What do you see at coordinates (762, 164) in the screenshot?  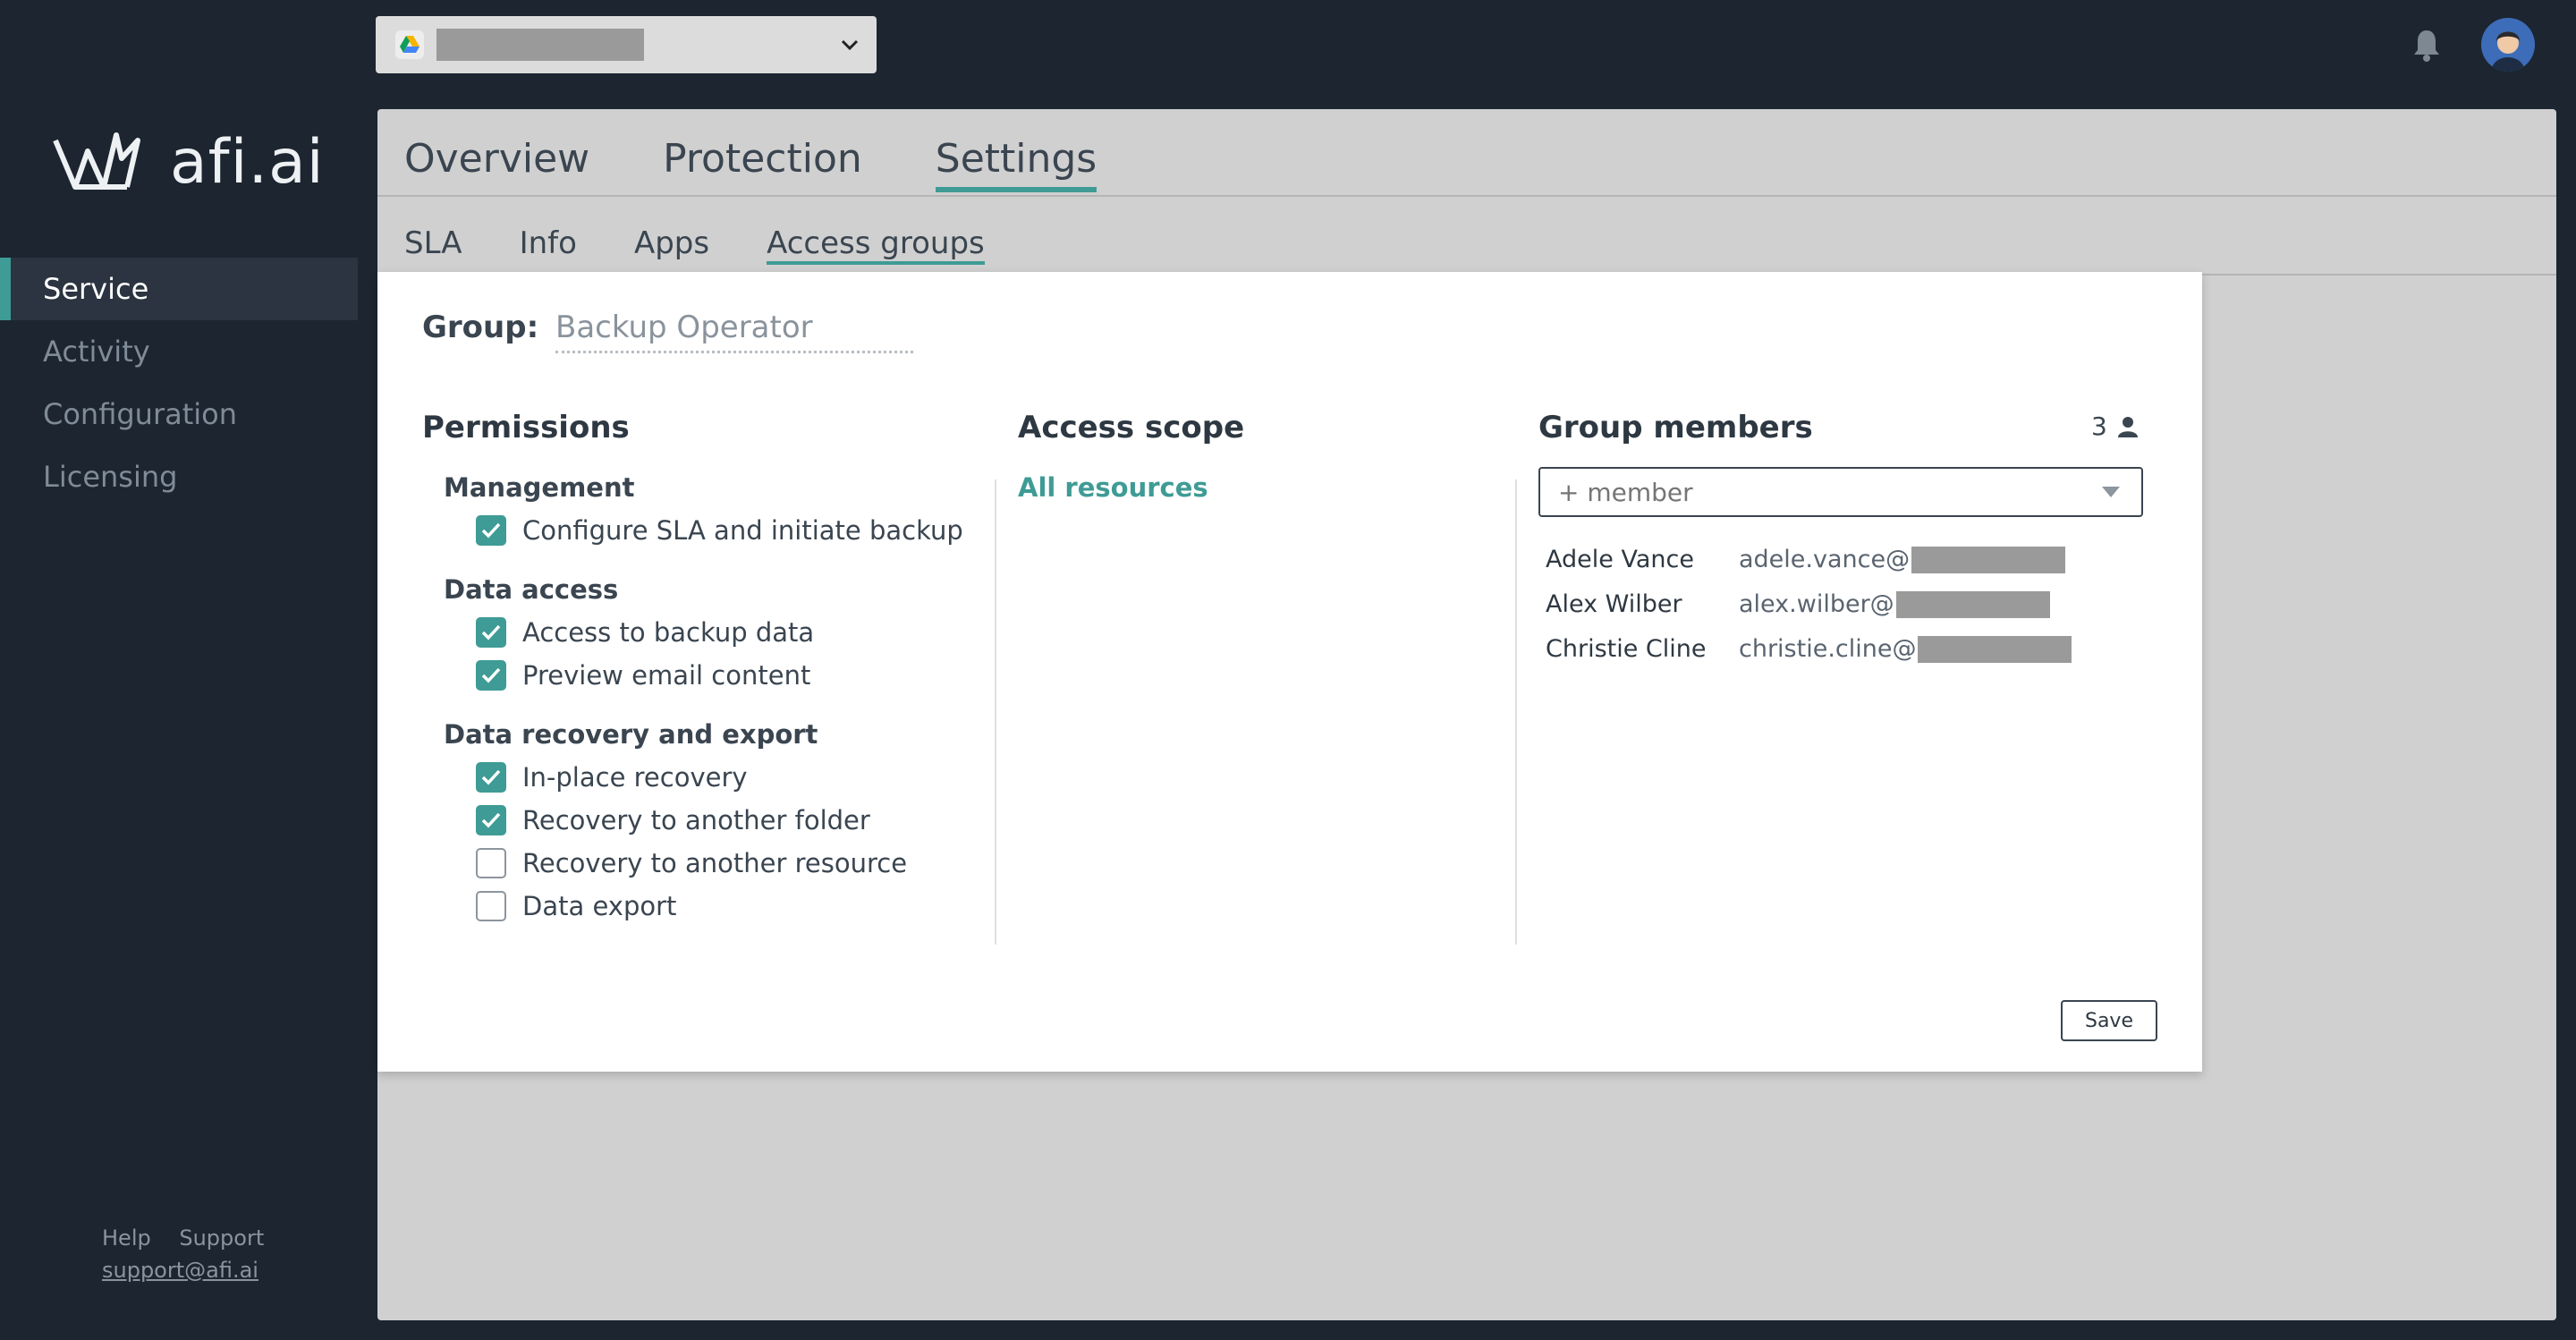 I see `tab-protection: Protection` at bounding box center [762, 164].